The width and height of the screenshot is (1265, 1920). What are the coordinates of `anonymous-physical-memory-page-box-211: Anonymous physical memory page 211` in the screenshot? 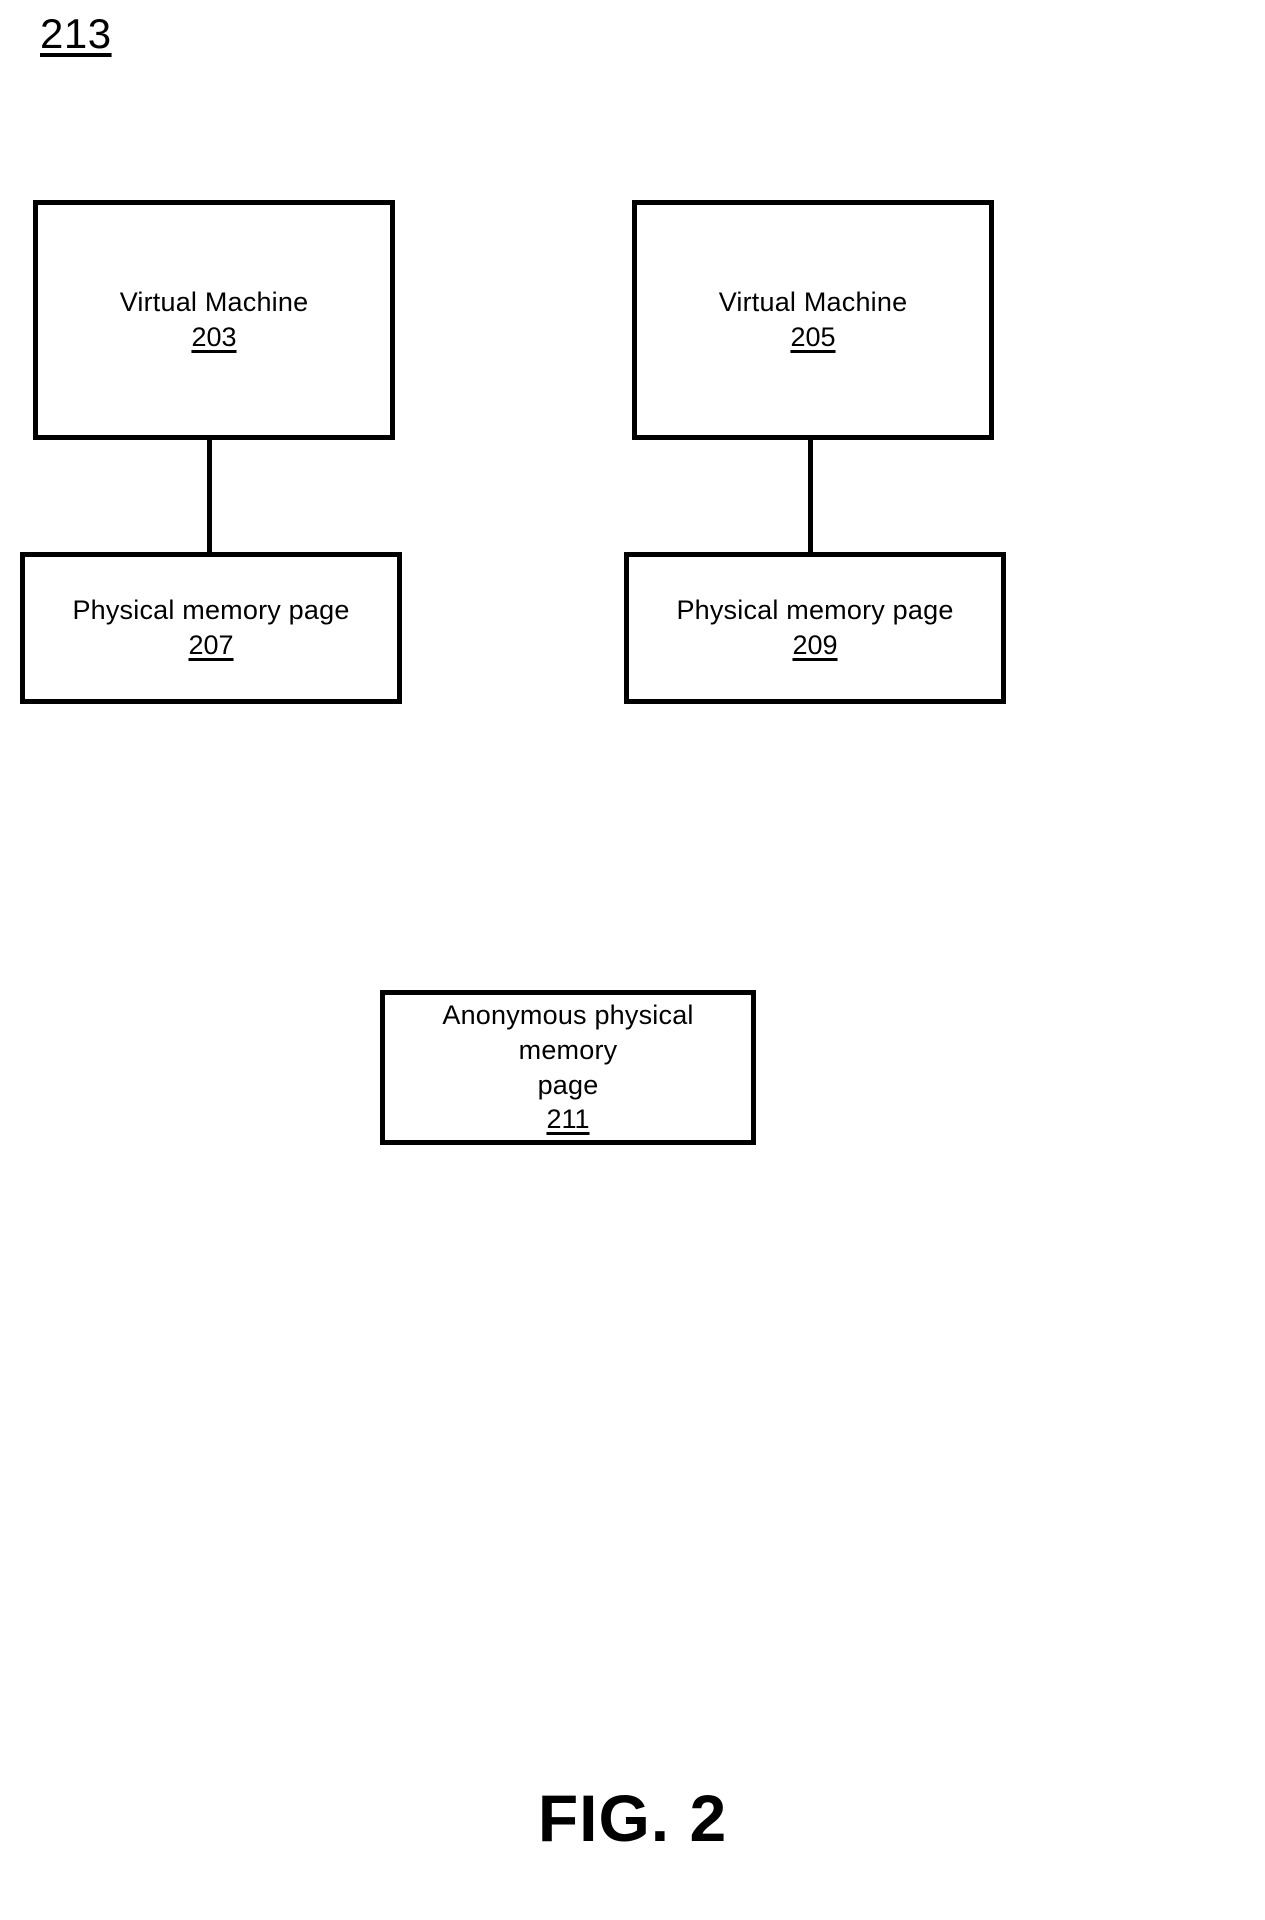 It's located at (568, 1067).